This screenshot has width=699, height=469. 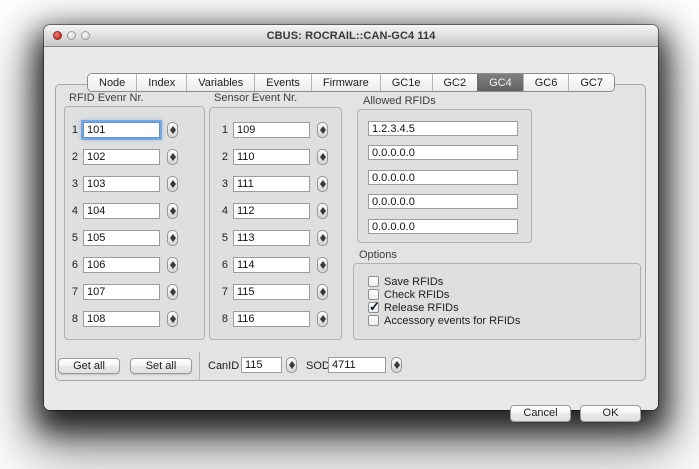 I want to click on row-index: 1, so click(x=224, y=130).